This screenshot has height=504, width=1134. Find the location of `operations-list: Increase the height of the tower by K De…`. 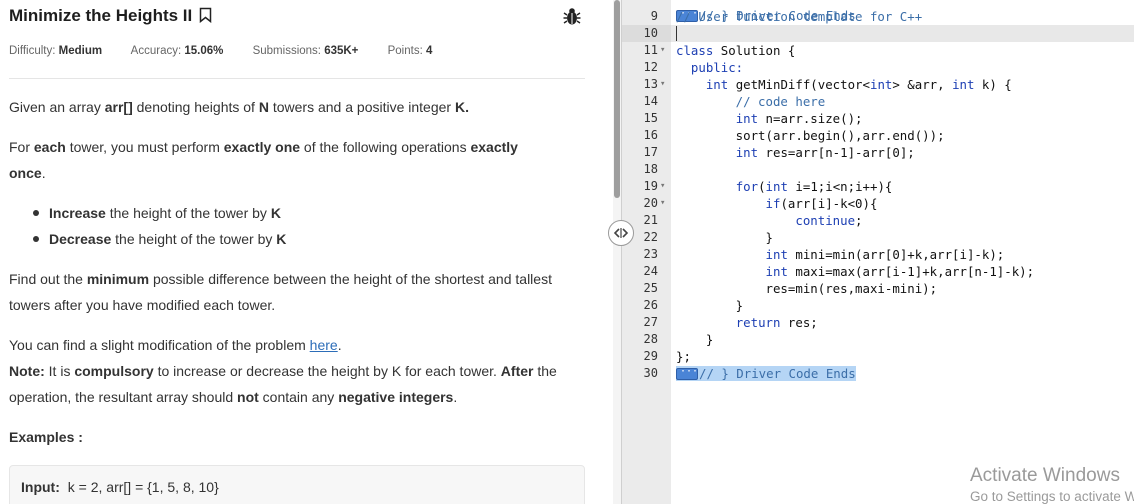

operations-list: Increase the height of the tower by K De… is located at coordinates (159, 226).